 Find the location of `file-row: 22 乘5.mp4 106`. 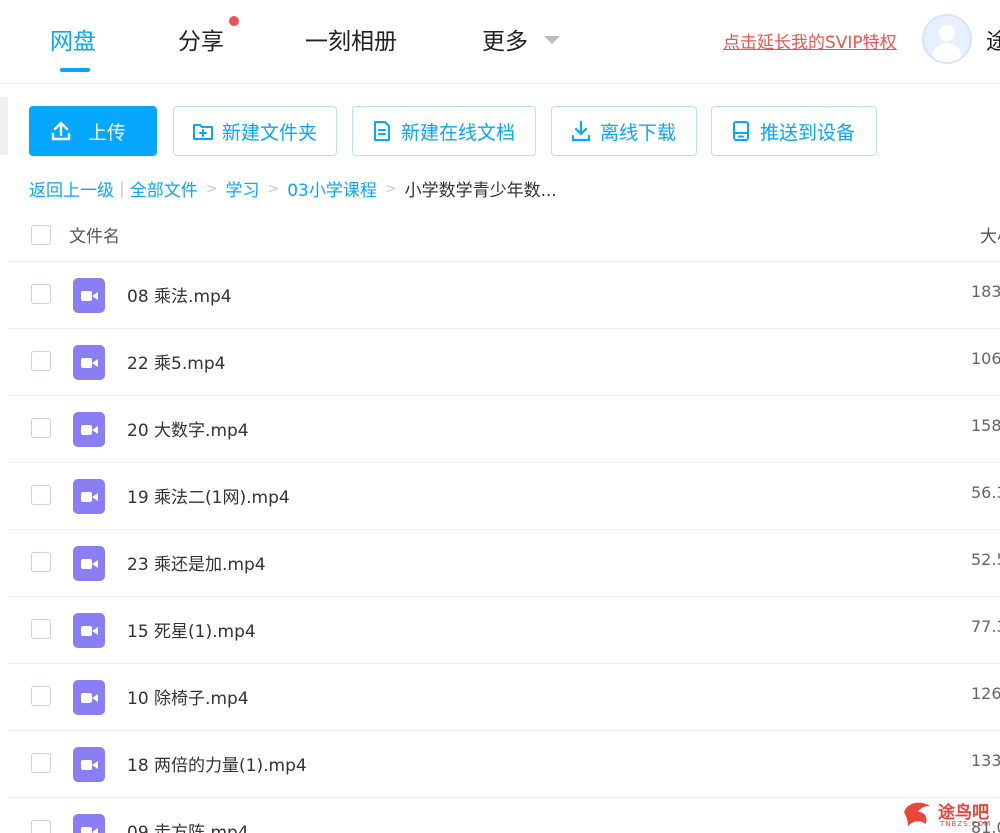

file-row: 22 乘5.mp4 106 is located at coordinates (504, 362).